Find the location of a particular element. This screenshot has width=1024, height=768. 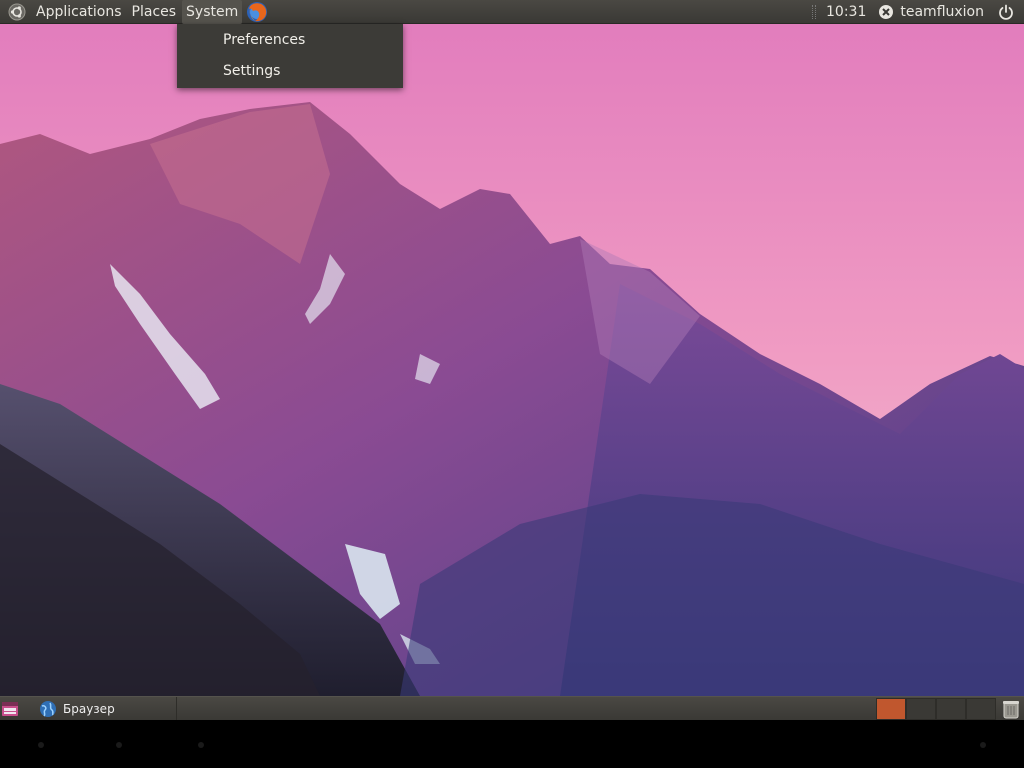

menu-item-settings: Settings is located at coordinates (251, 71).